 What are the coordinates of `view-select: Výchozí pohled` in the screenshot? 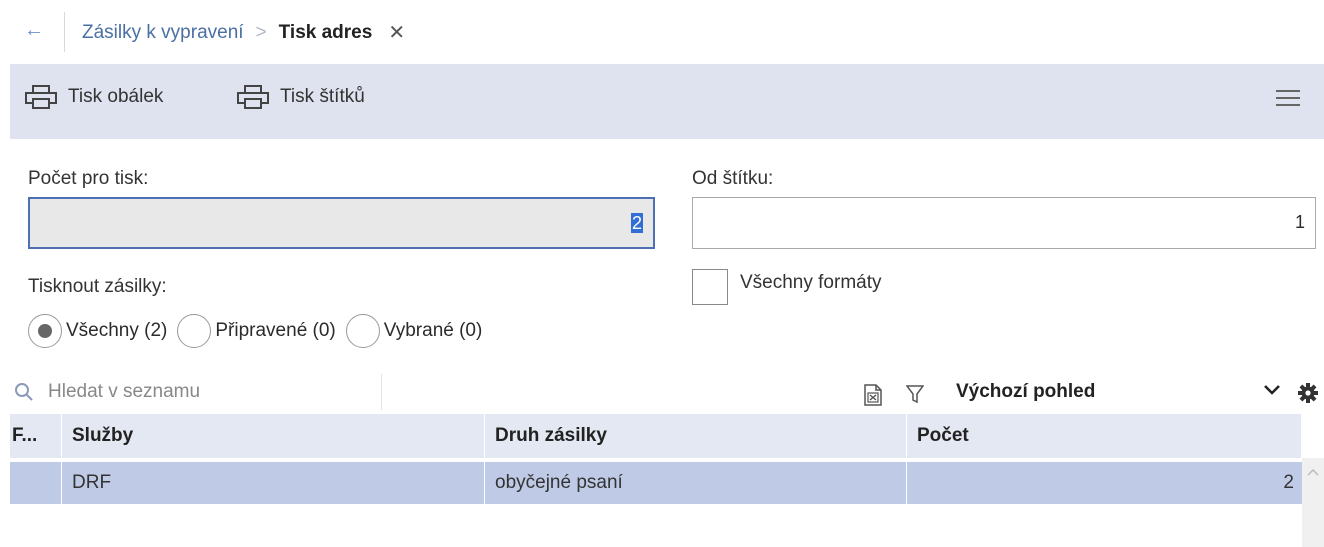 It's located at (1116, 392).